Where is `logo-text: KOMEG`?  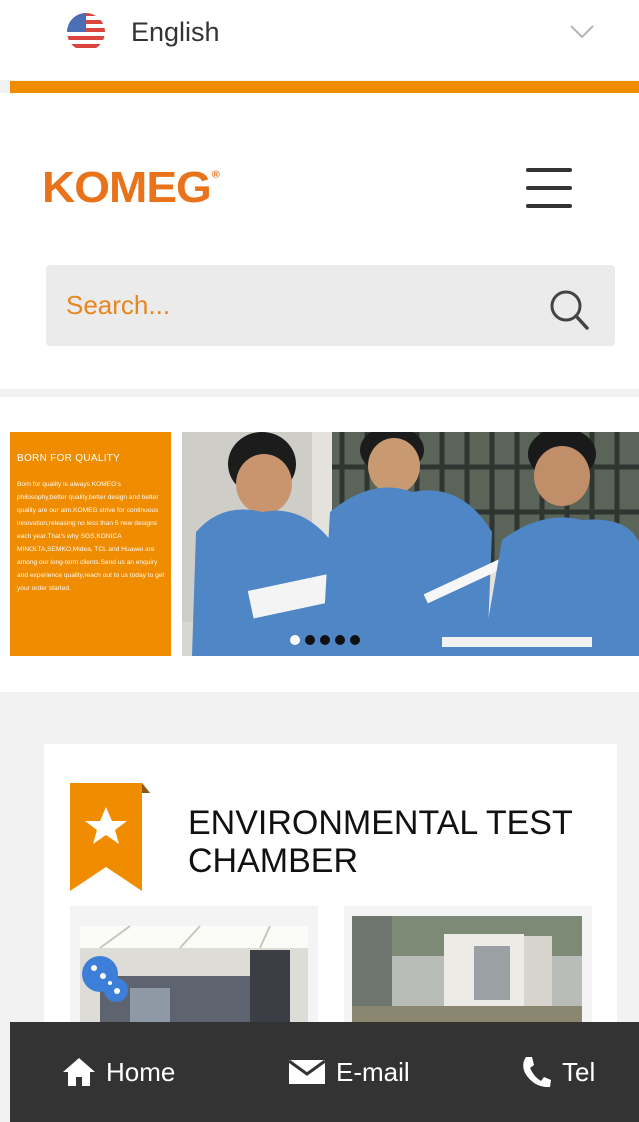
logo-text: KOMEG is located at coordinates (127, 187).